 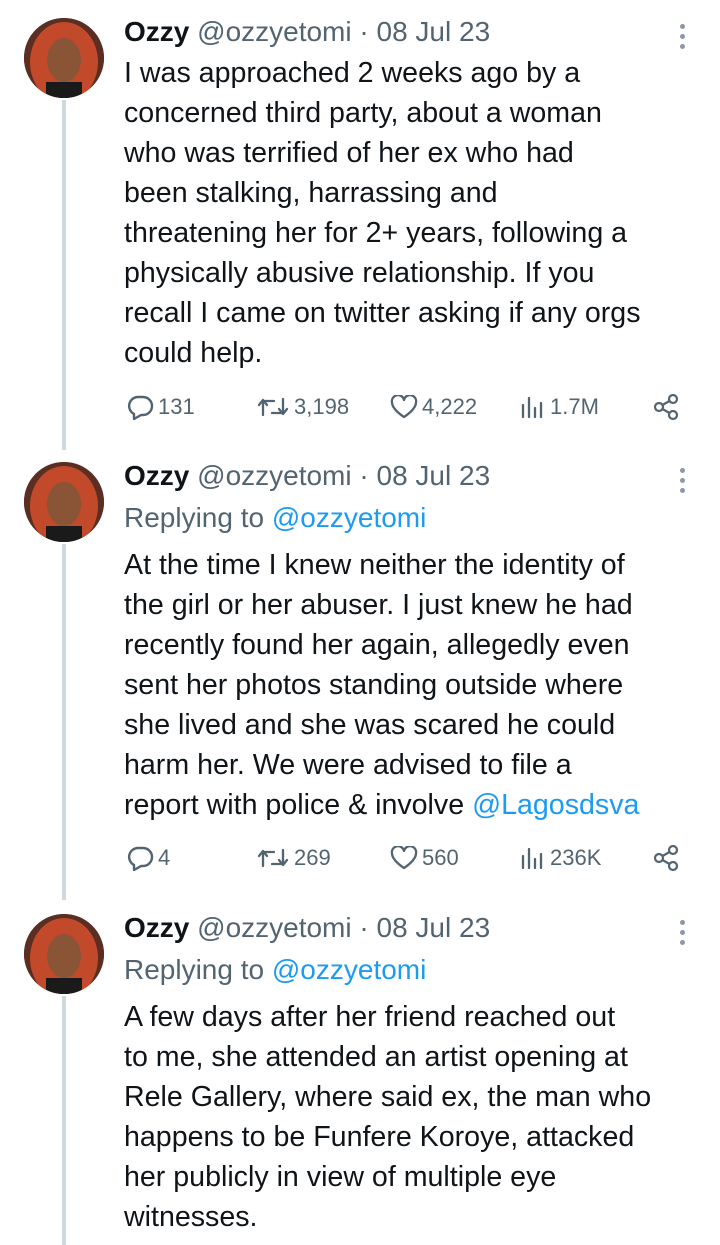 What do you see at coordinates (349, 153) in the screenshot?
I see `tweet-text-line: who was terrified of her ex who had` at bounding box center [349, 153].